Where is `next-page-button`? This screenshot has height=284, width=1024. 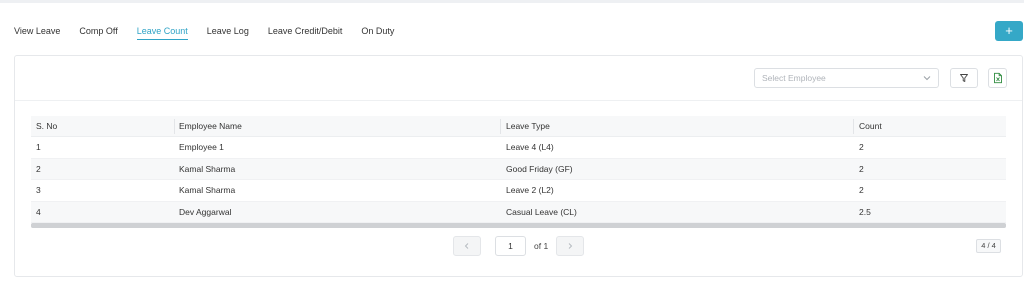
next-page-button is located at coordinates (570, 246).